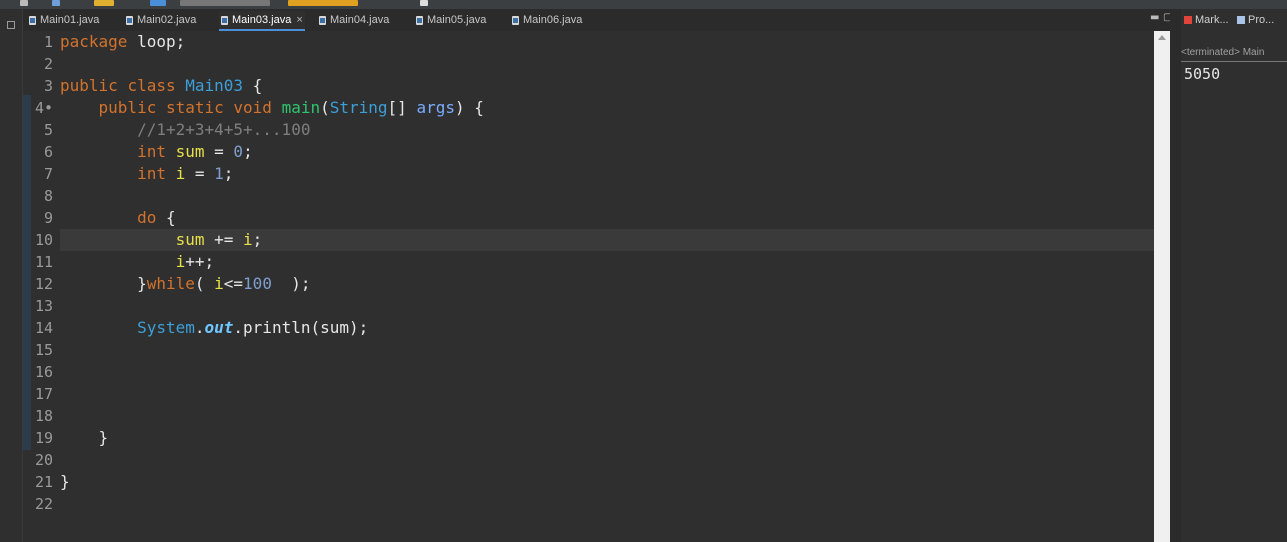 The height and width of the screenshot is (542, 1287). Describe the element at coordinates (257, 283) in the screenshot. I see `code-token: 100` at that location.